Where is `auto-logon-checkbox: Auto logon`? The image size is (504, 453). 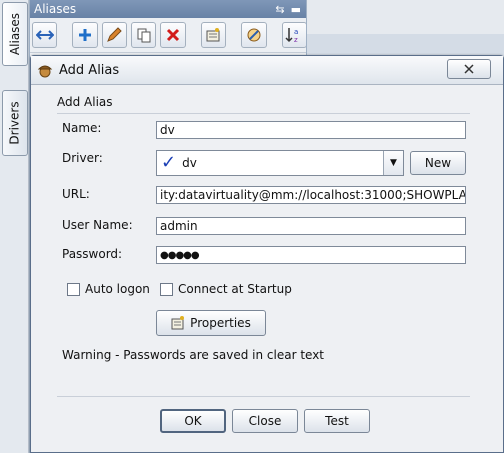
auto-logon-checkbox: Auto logon is located at coordinates (108, 289).